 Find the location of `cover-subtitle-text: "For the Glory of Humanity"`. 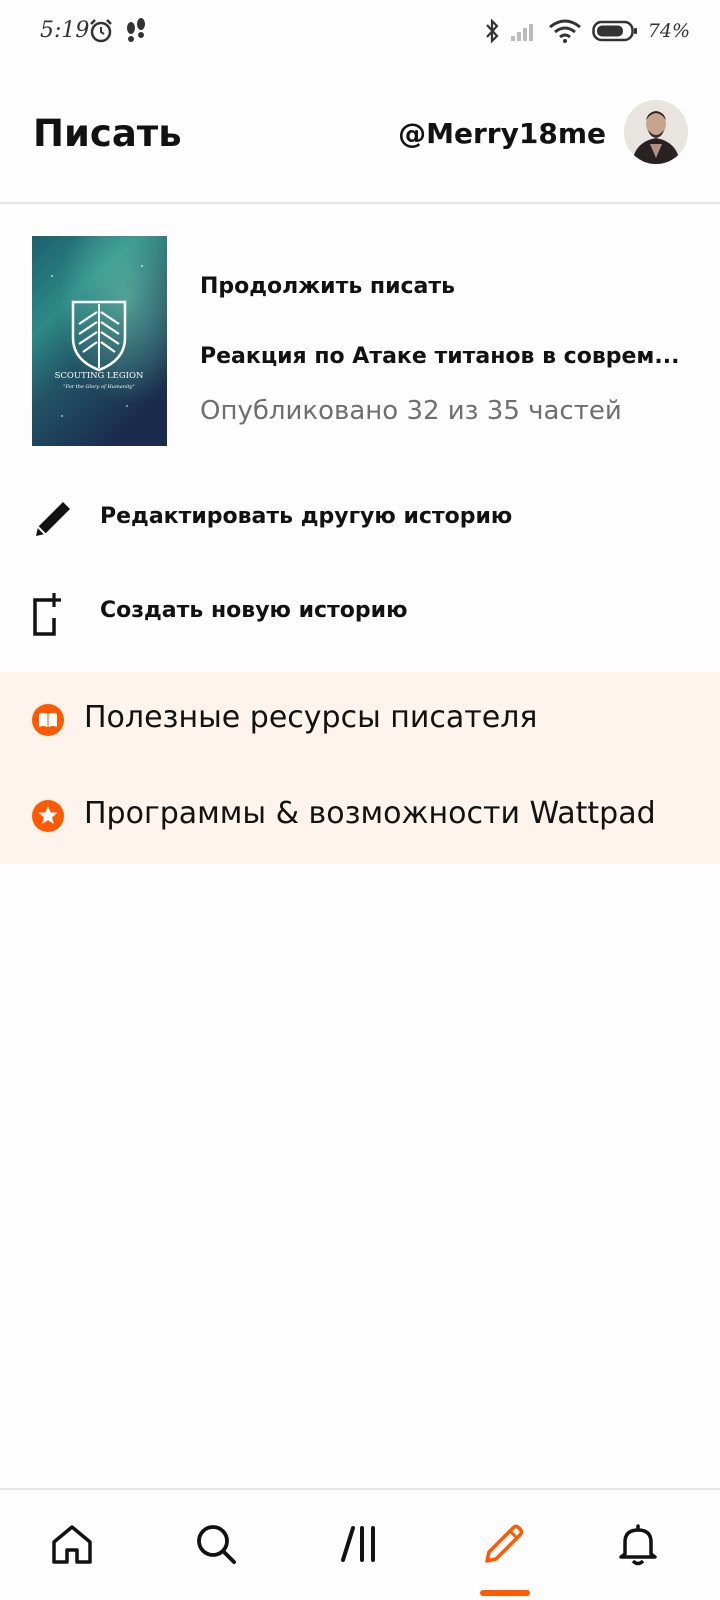

cover-subtitle-text: "For the Glory of Humanity" is located at coordinates (98, 387).